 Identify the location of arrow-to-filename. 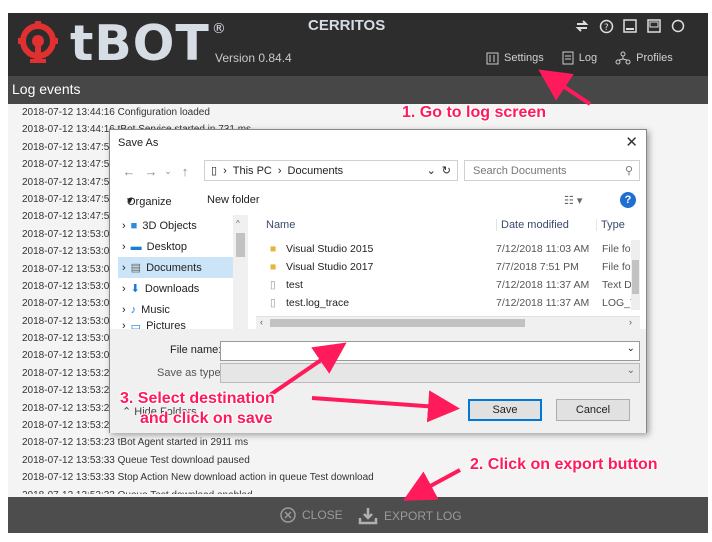
(307, 369).